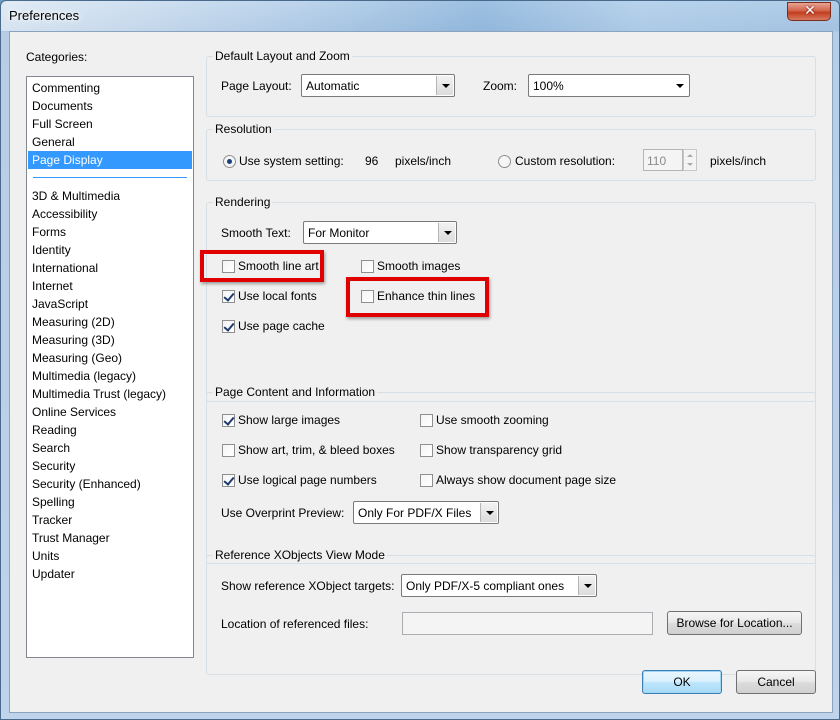  Describe the element at coordinates (110, 304) in the screenshot. I see `category-item: JavaScript` at that location.